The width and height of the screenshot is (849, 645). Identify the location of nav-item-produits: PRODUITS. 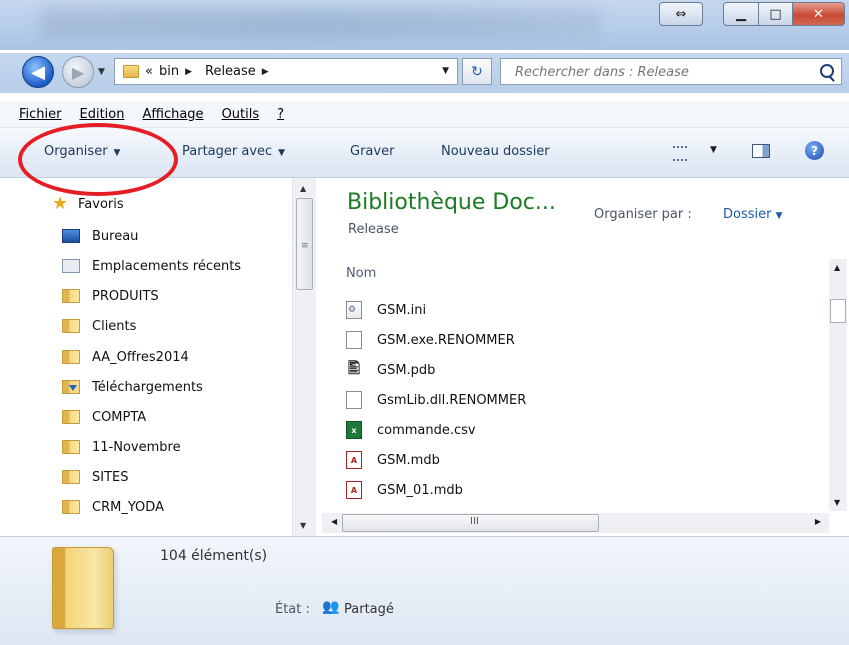
(110, 296).